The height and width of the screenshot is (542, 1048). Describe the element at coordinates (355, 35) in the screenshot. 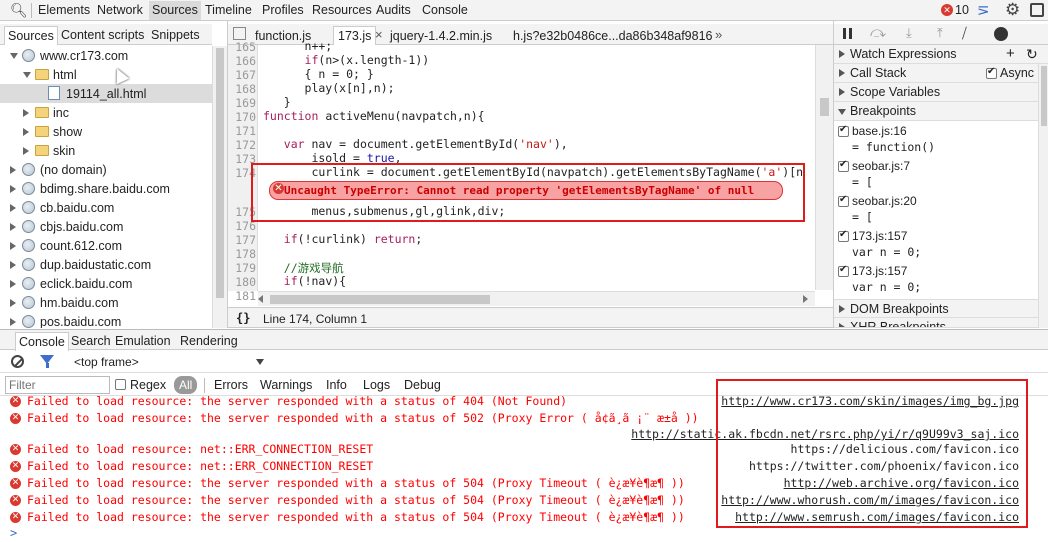

I see `file-tab-173-js: 173.js` at that location.